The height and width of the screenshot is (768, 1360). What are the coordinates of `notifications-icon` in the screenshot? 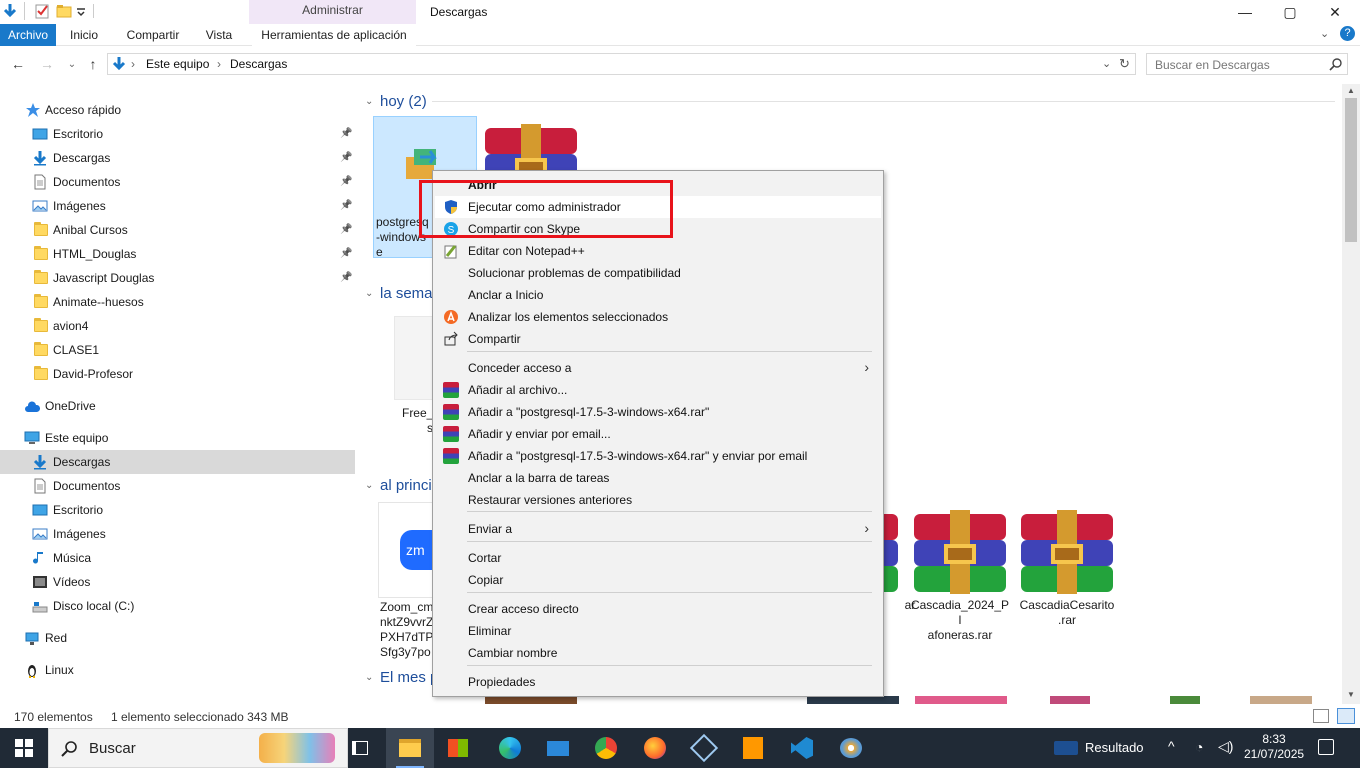 It's located at (1326, 747).